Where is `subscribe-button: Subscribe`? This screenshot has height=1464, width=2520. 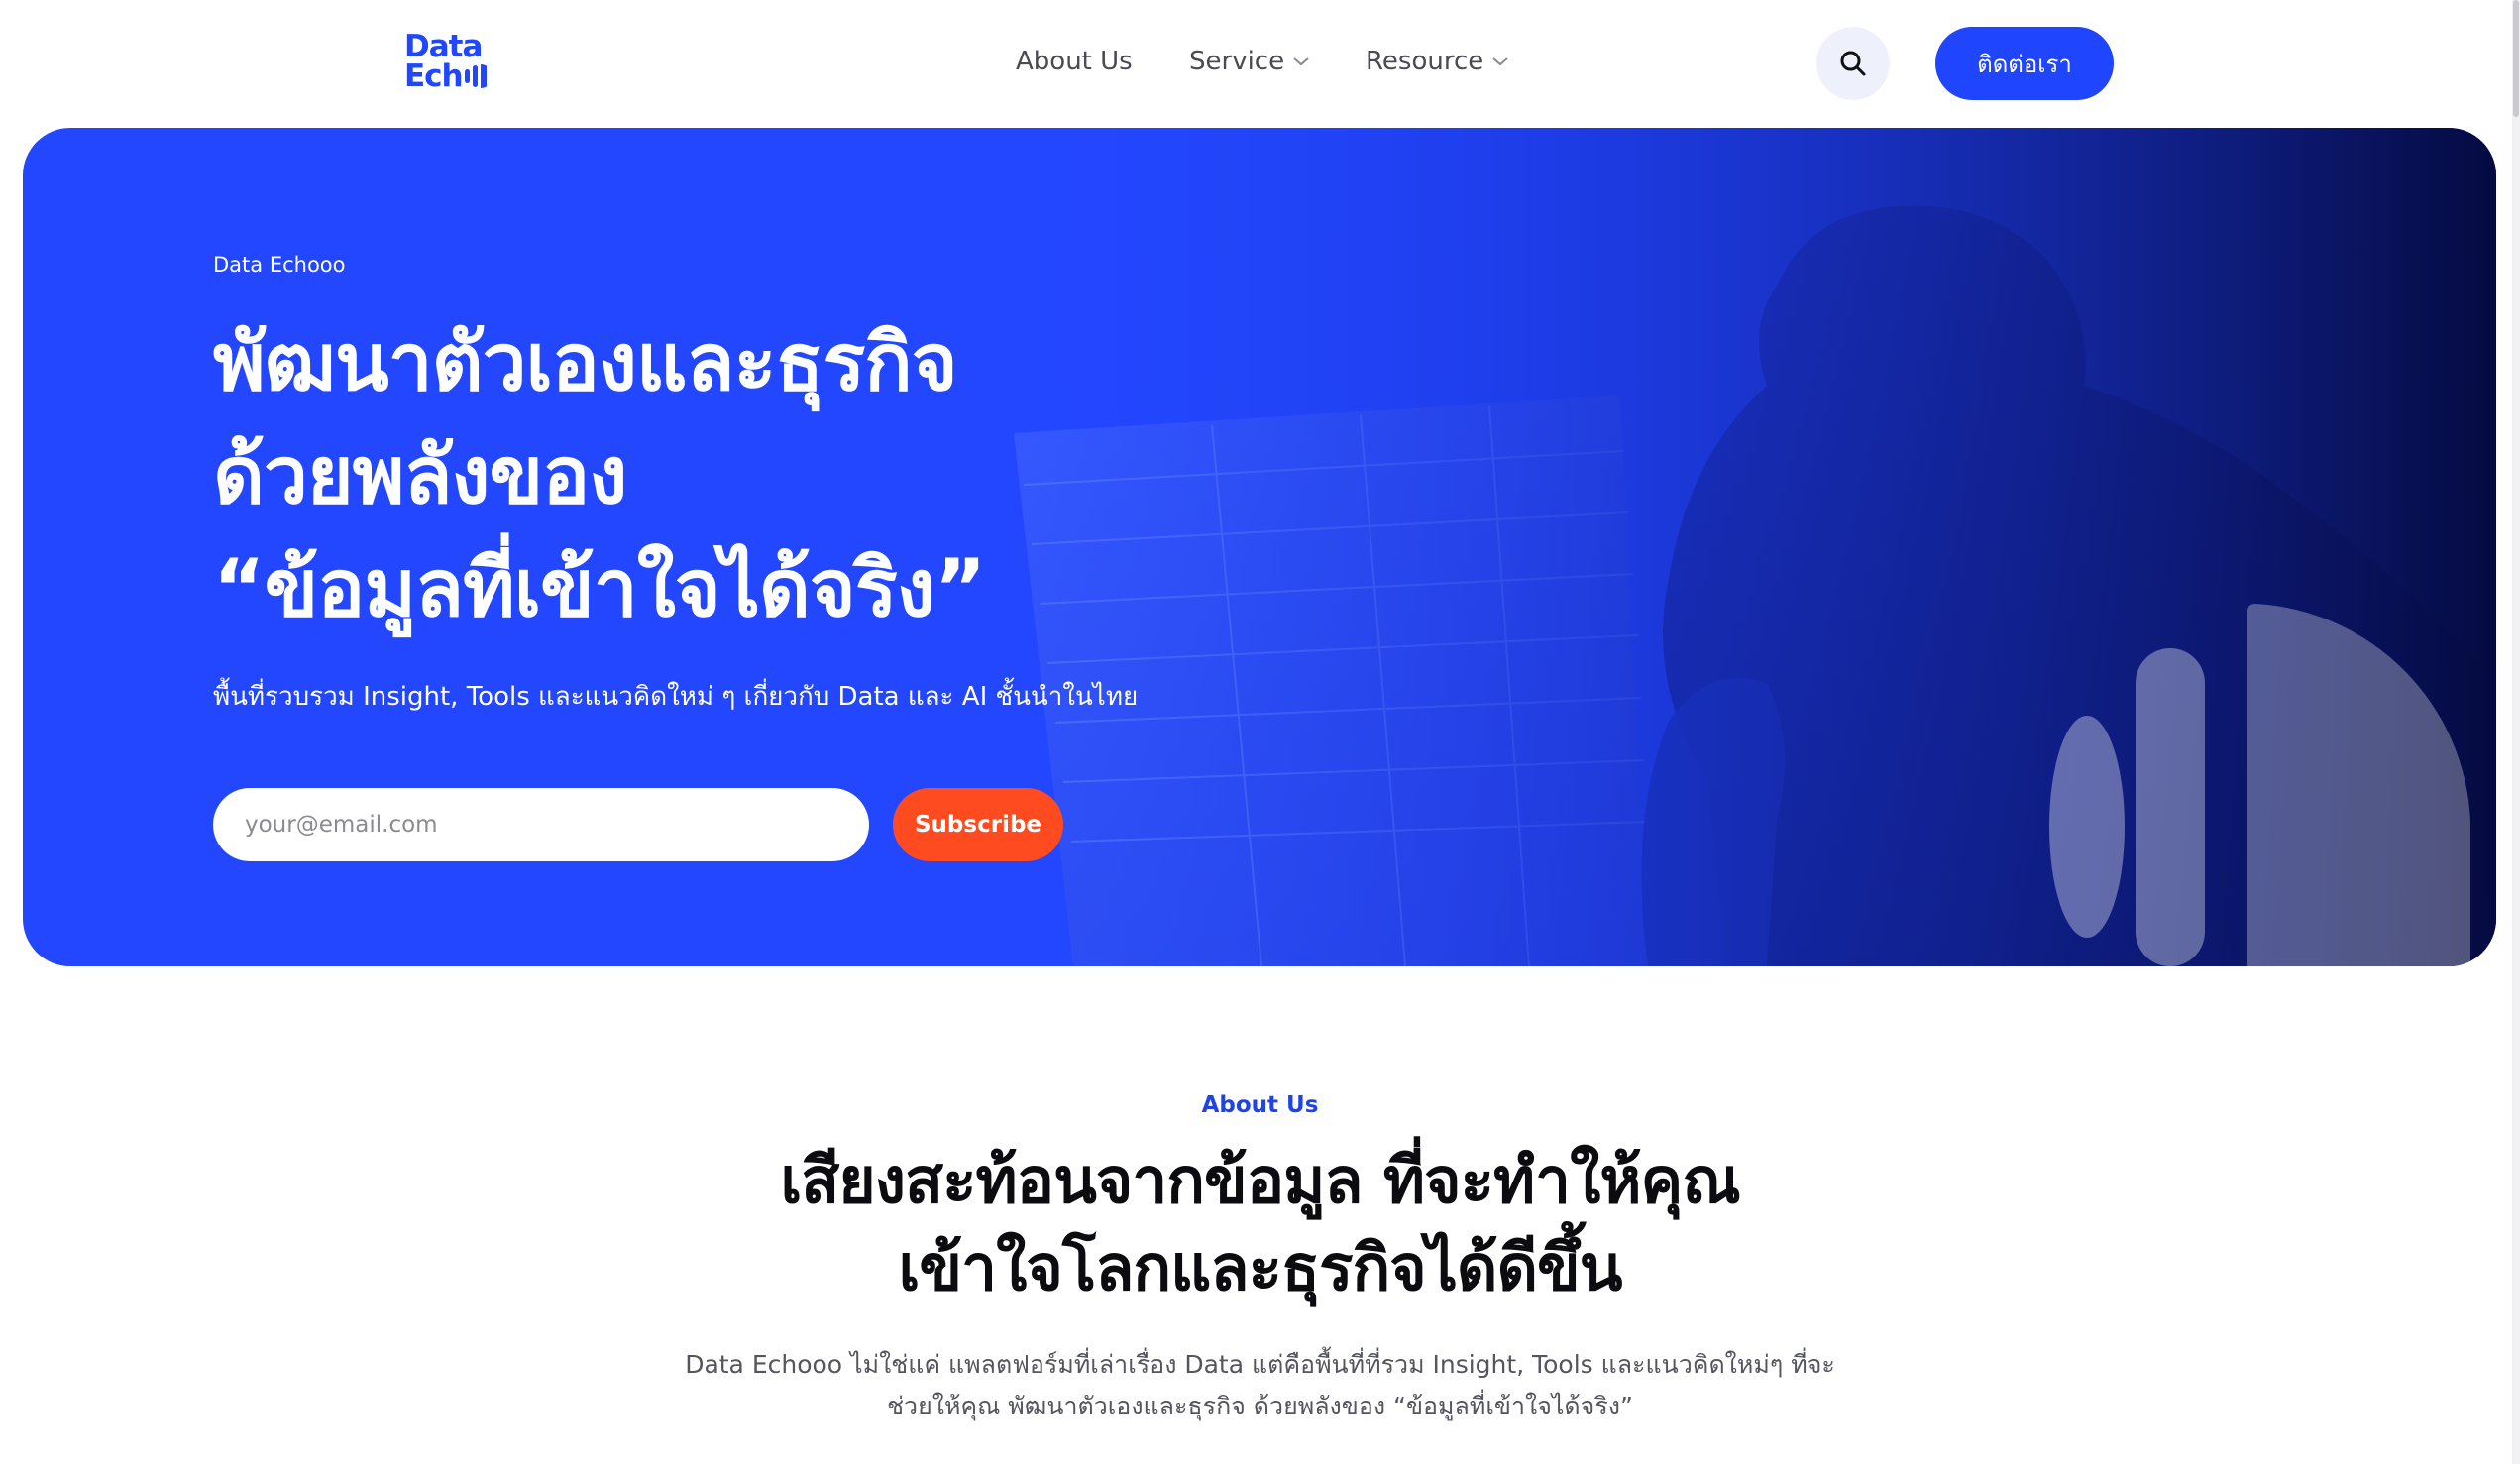 subscribe-button: Subscribe is located at coordinates (978, 824).